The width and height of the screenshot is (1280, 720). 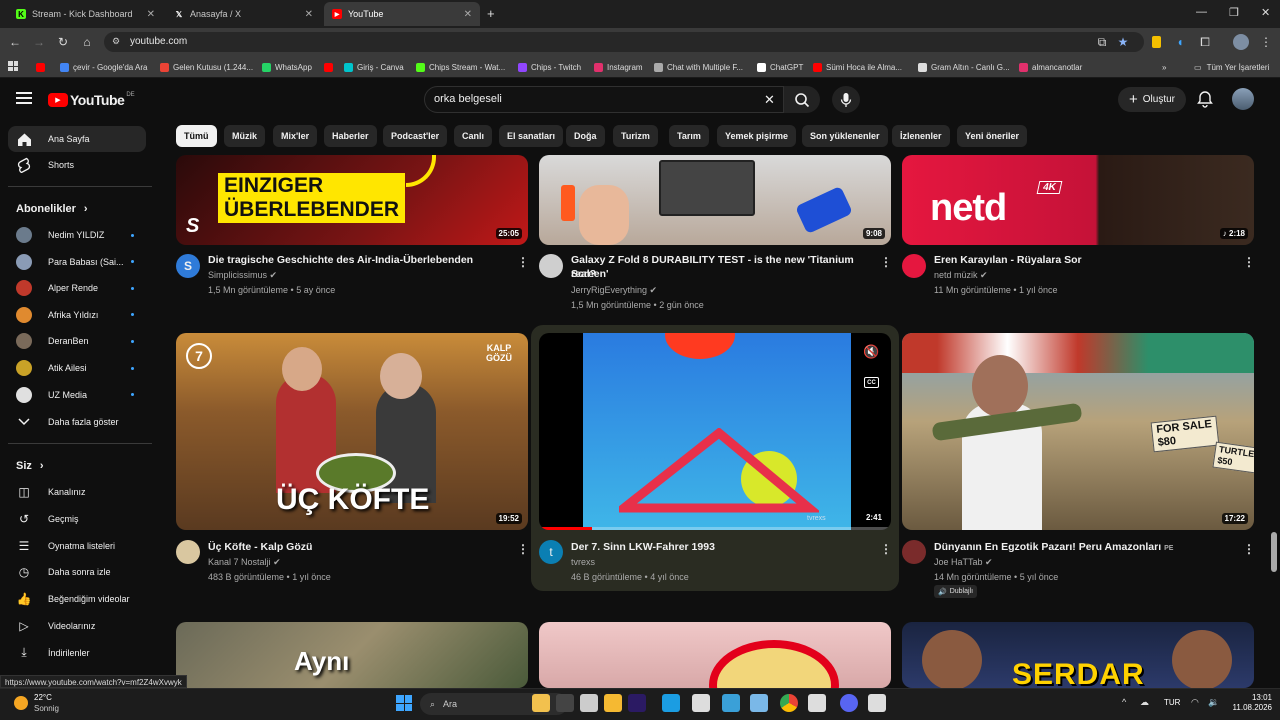 I want to click on page-scrollbar-thumb, so click(x=1274, y=552).